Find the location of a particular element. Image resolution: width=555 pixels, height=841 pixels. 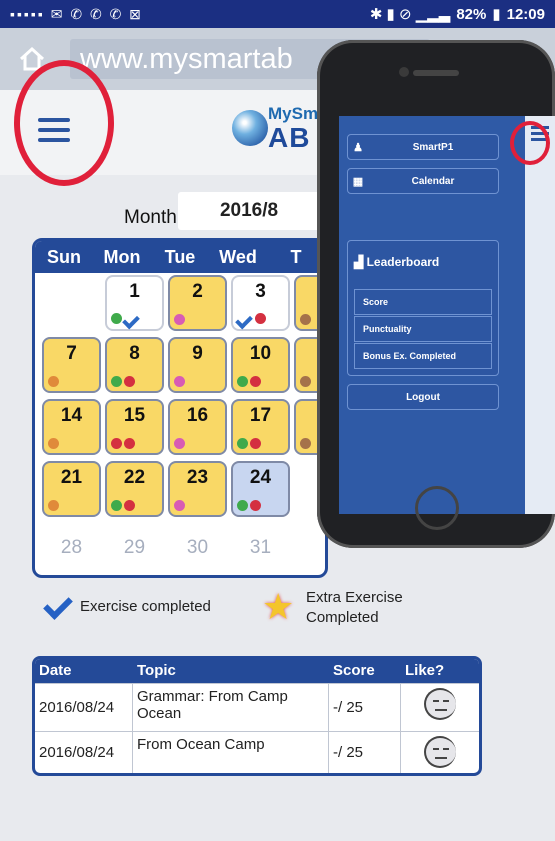

calendar-day: 3 is located at coordinates (260, 303).